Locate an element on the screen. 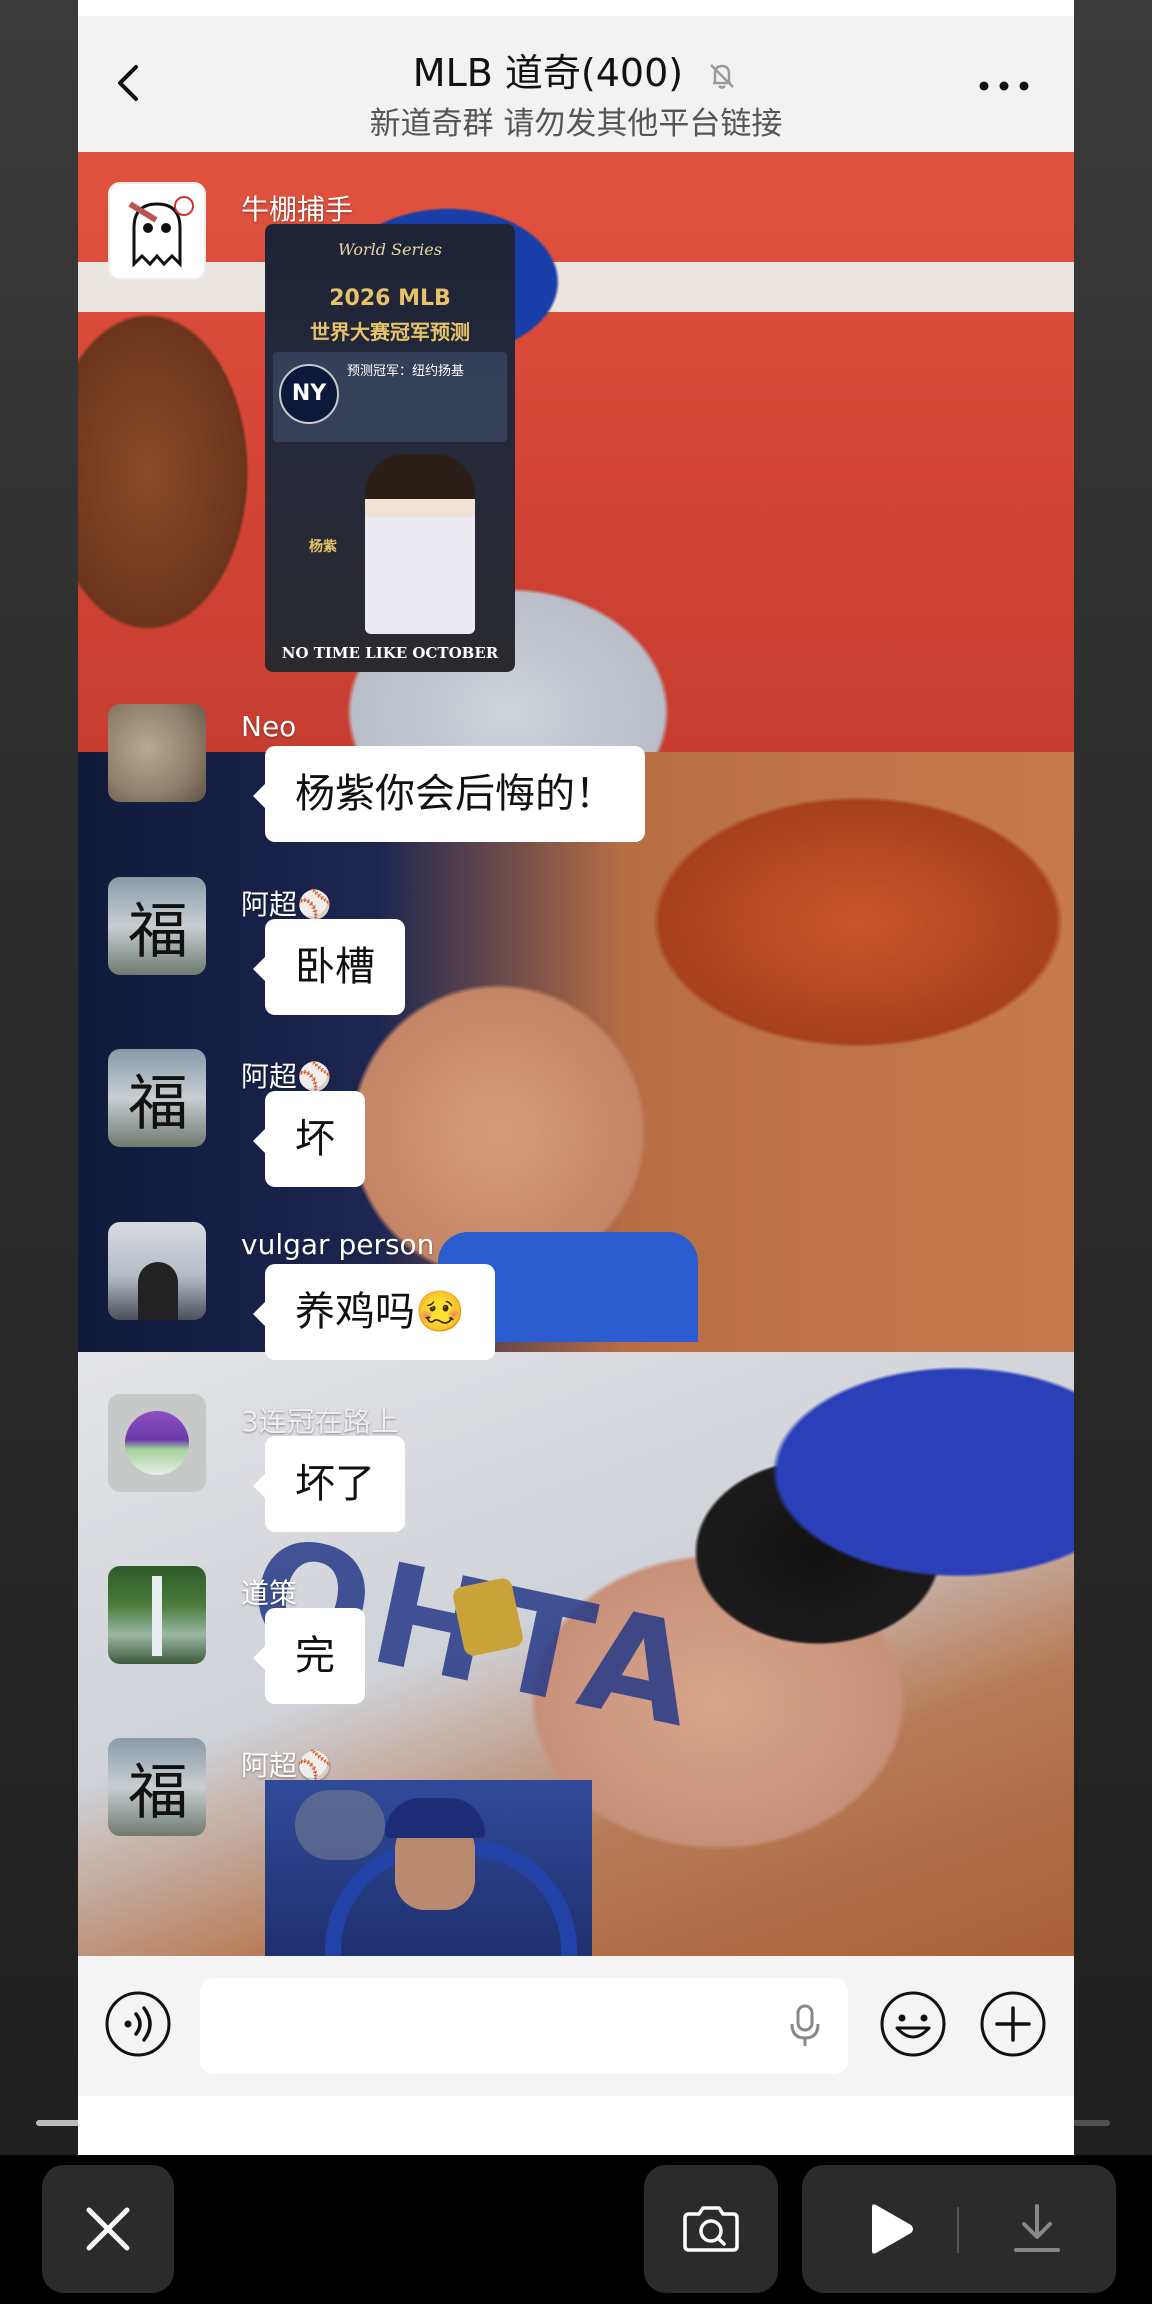 This screenshot has width=1152, height=2304. message-bubble: 养鸡吗🥴 is located at coordinates (374, 1312).